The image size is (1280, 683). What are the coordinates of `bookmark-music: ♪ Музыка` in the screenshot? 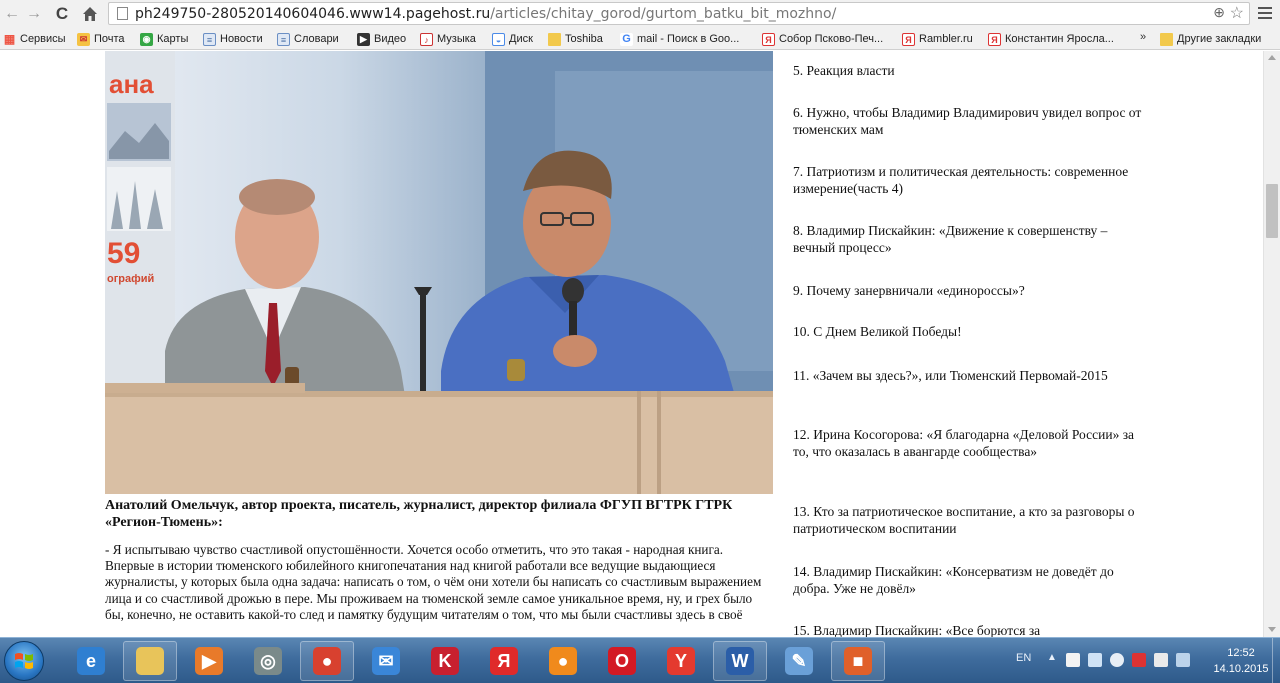 It's located at (448, 39).